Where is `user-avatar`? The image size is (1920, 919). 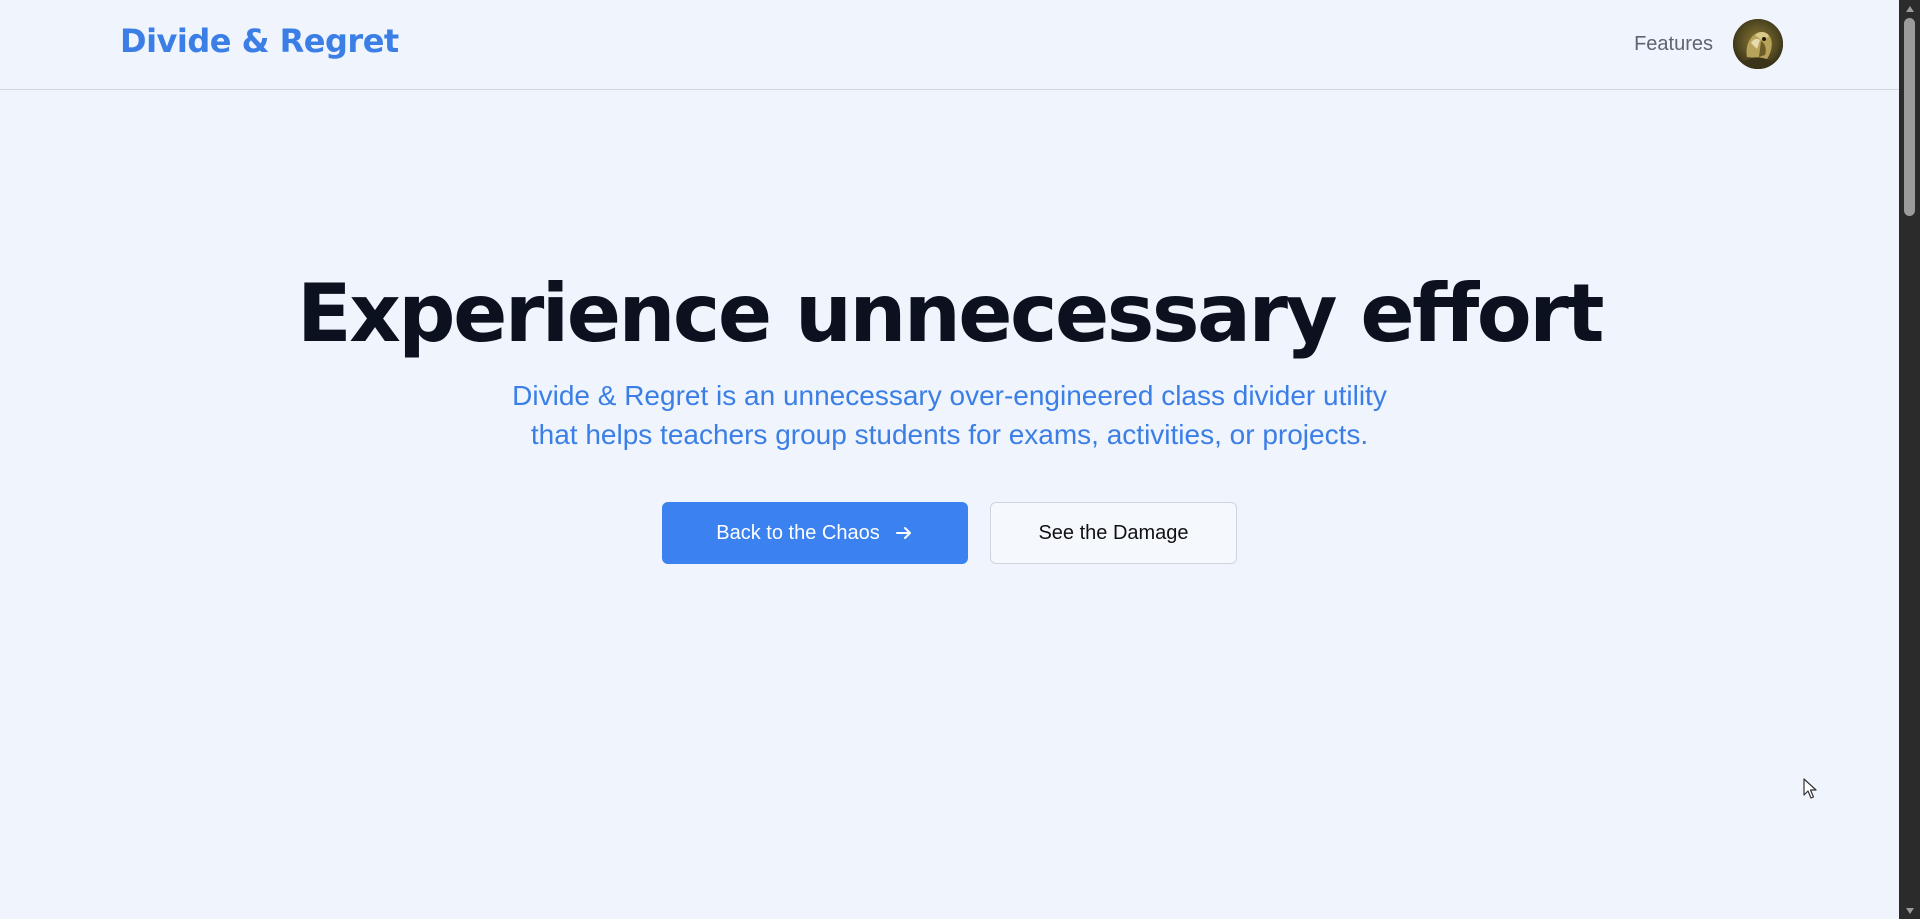 user-avatar is located at coordinates (1758, 44).